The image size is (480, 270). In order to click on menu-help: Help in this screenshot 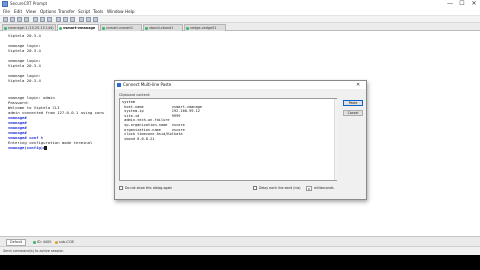, I will do `click(130, 12)`.